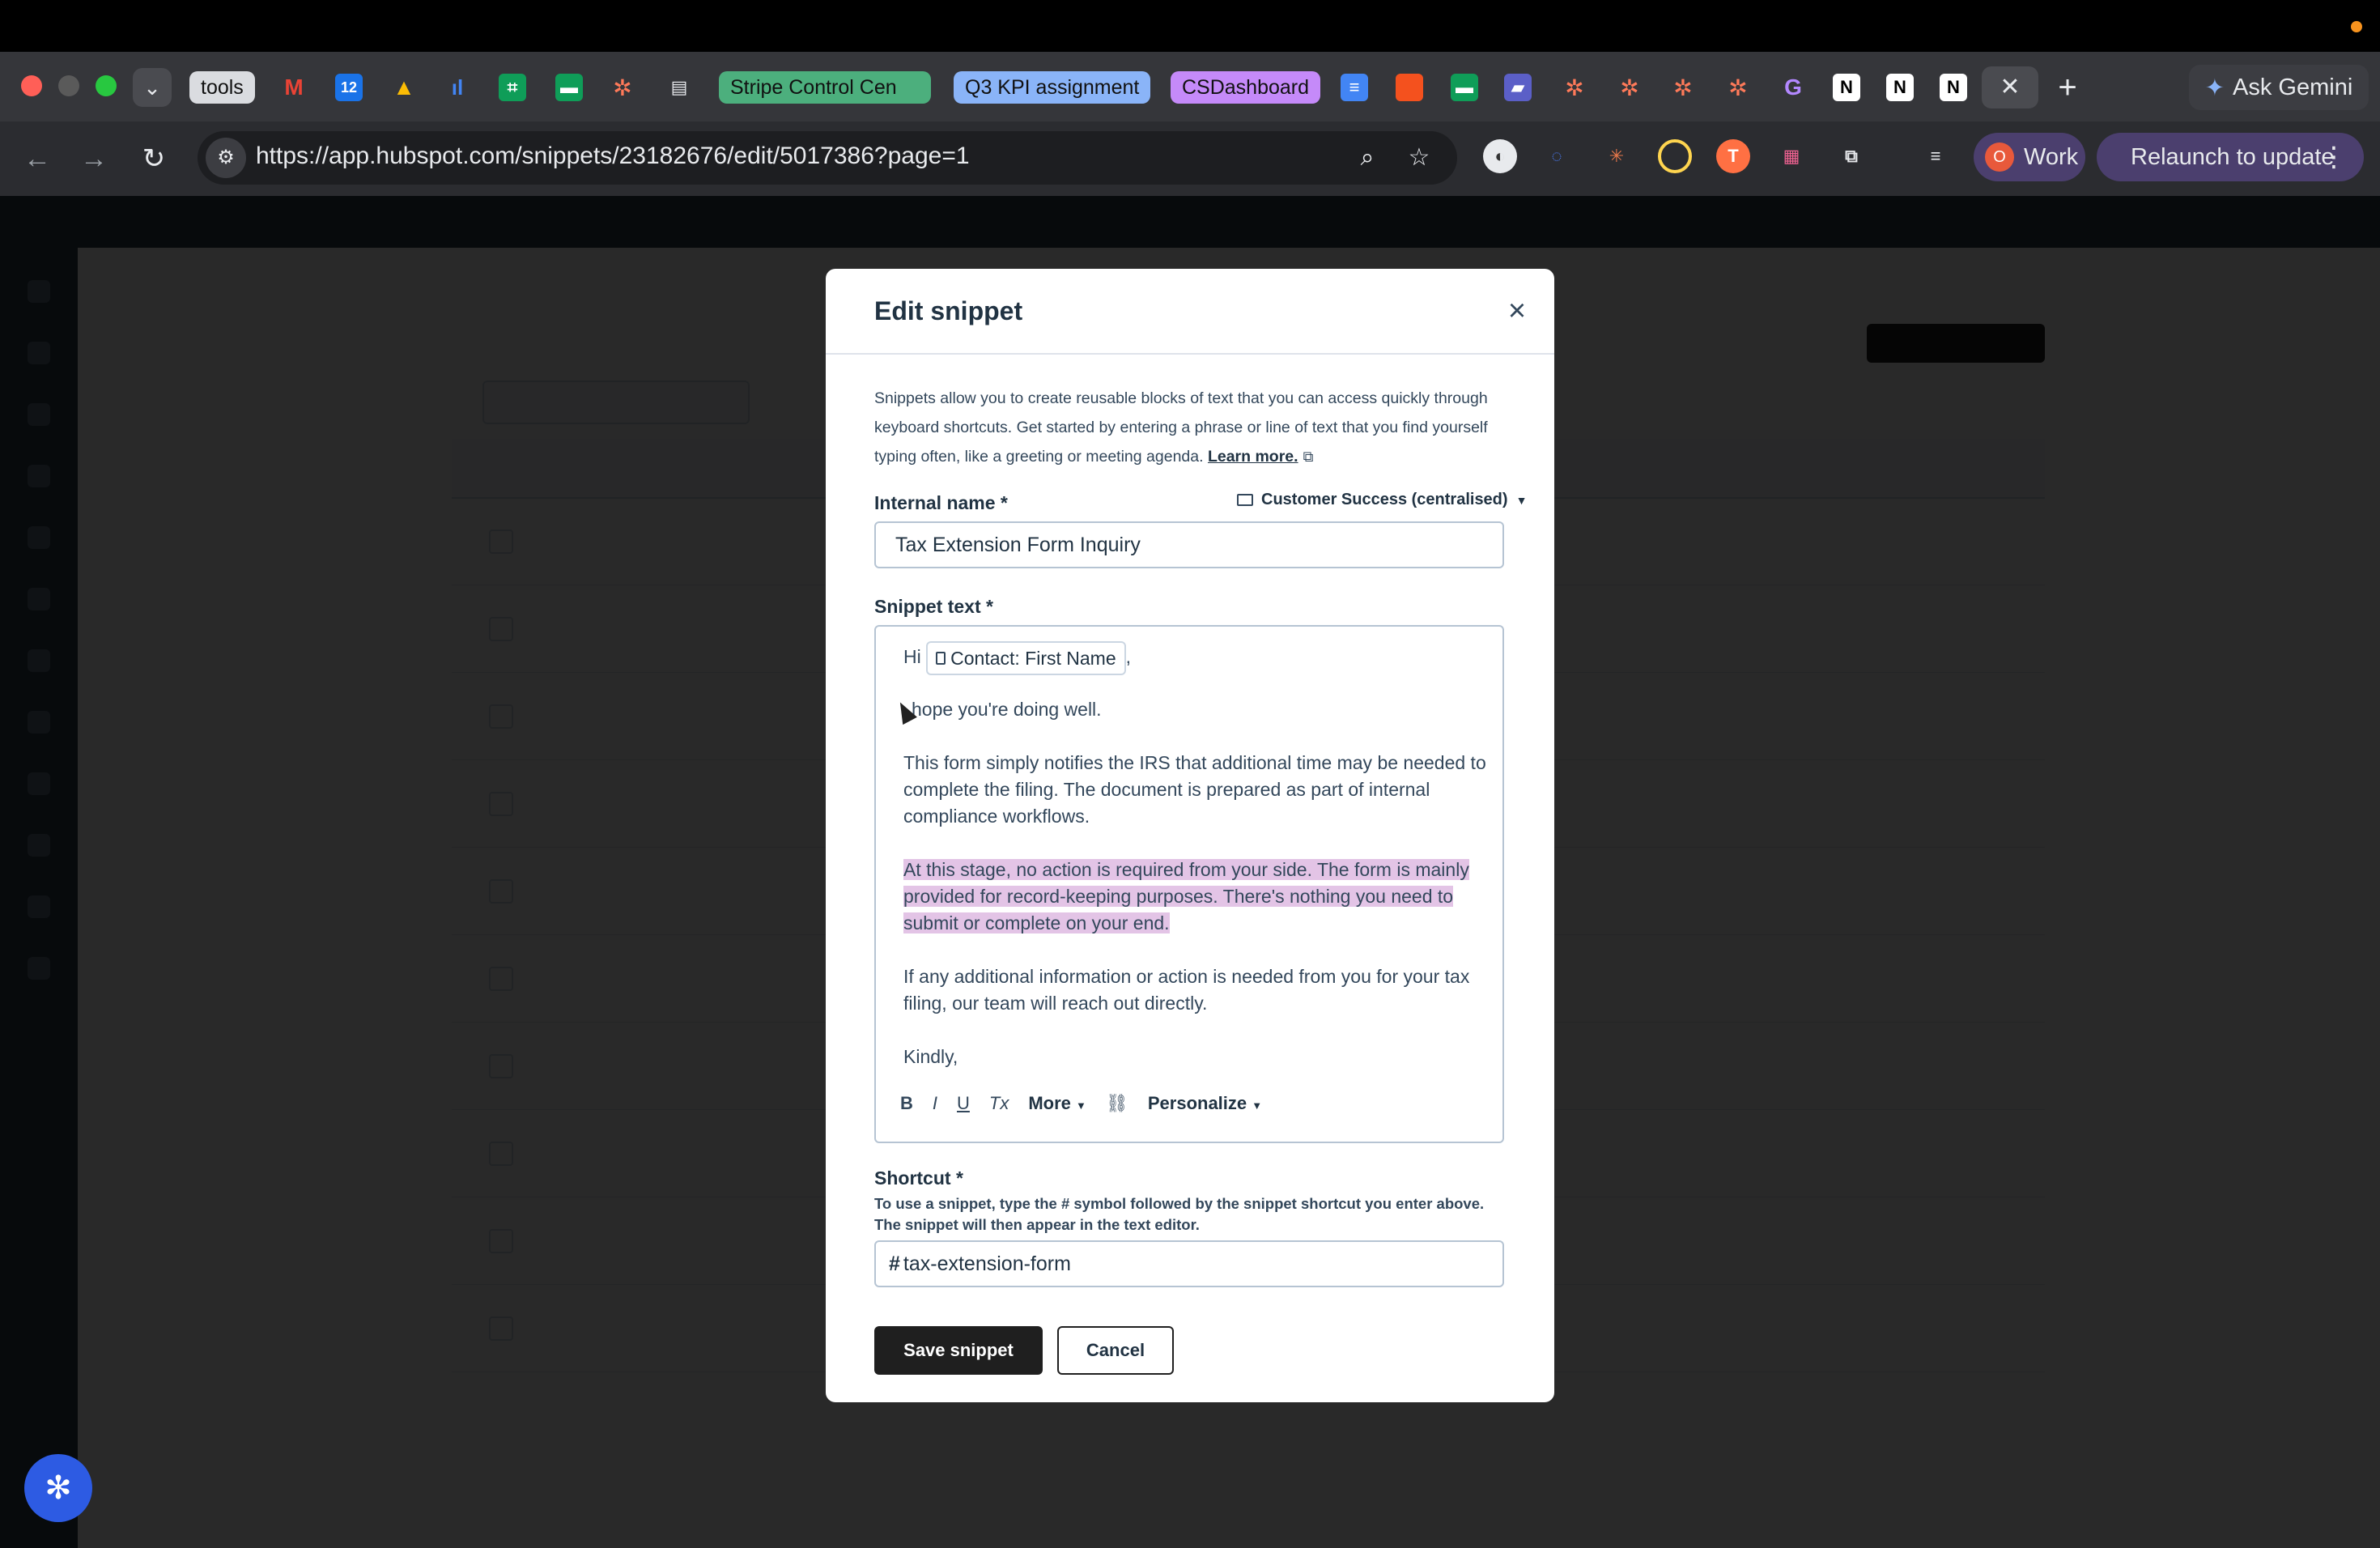 The width and height of the screenshot is (2380, 1548). I want to click on tab-app-green: ⌗, so click(512, 87).